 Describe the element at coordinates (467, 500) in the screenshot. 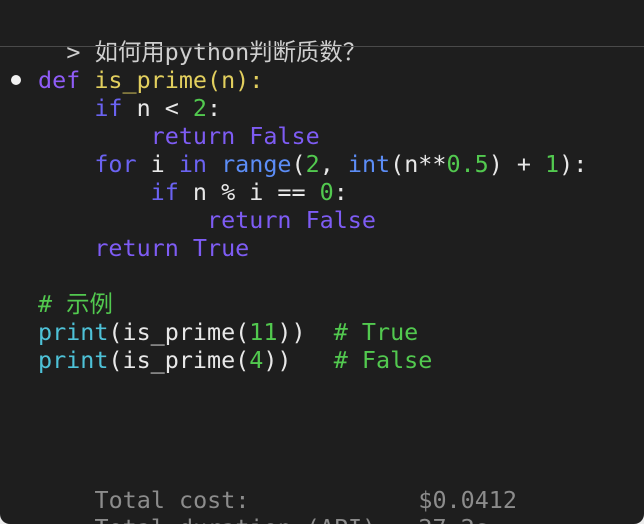

I see `cost-value: $0.0412` at that location.